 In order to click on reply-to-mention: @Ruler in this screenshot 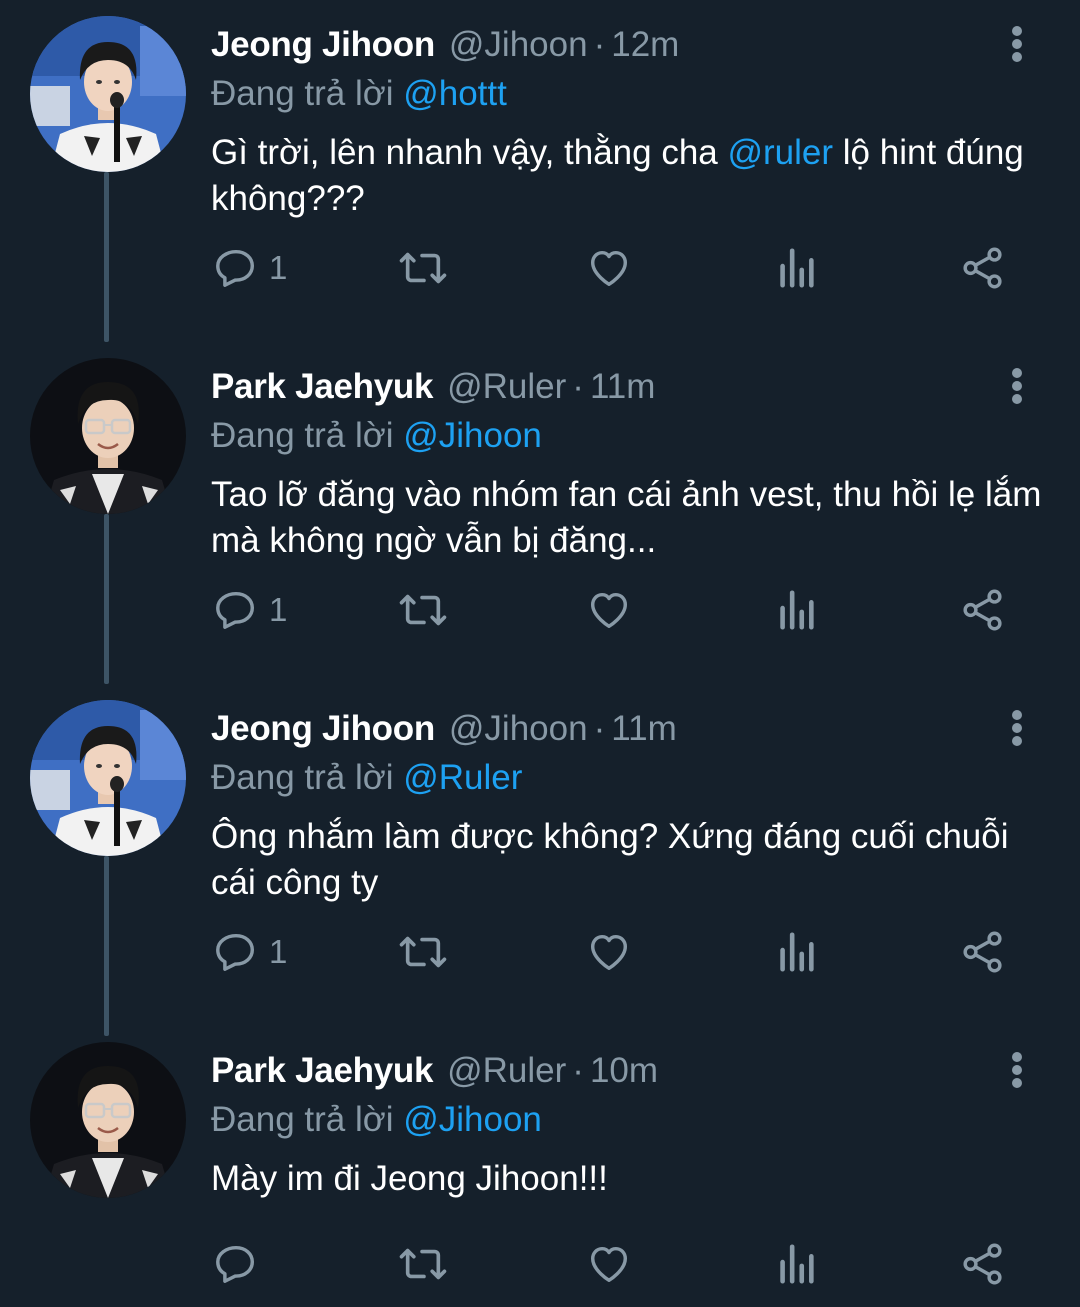, I will do `click(462, 777)`.